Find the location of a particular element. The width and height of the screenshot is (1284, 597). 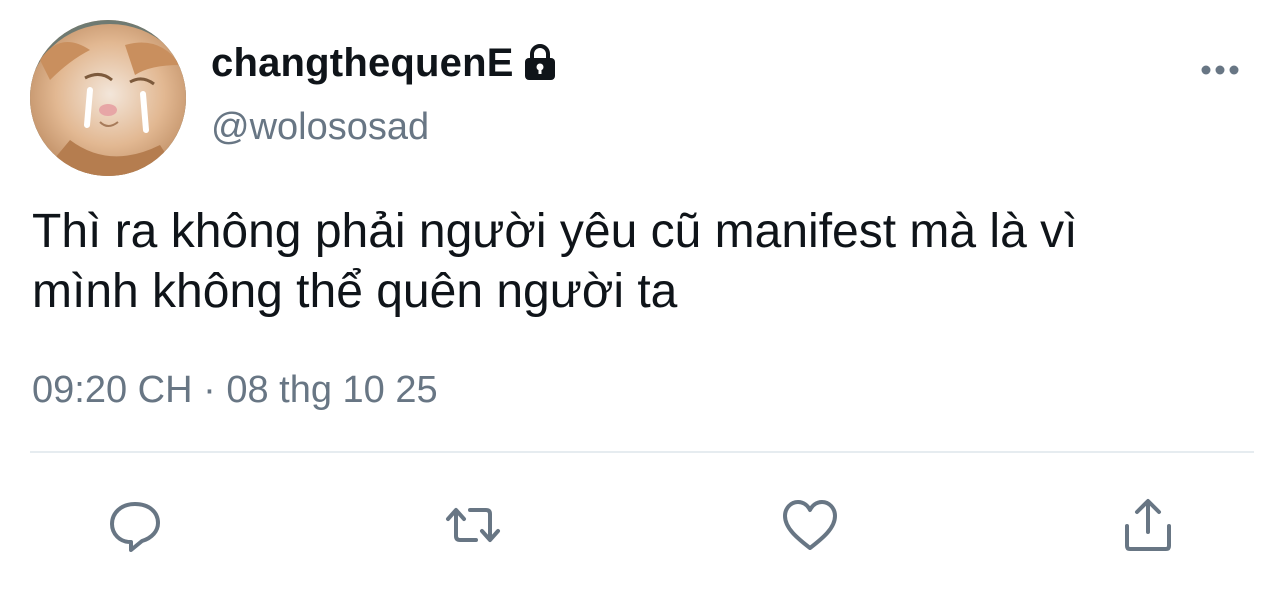

share-icon is located at coordinates (1148, 525).